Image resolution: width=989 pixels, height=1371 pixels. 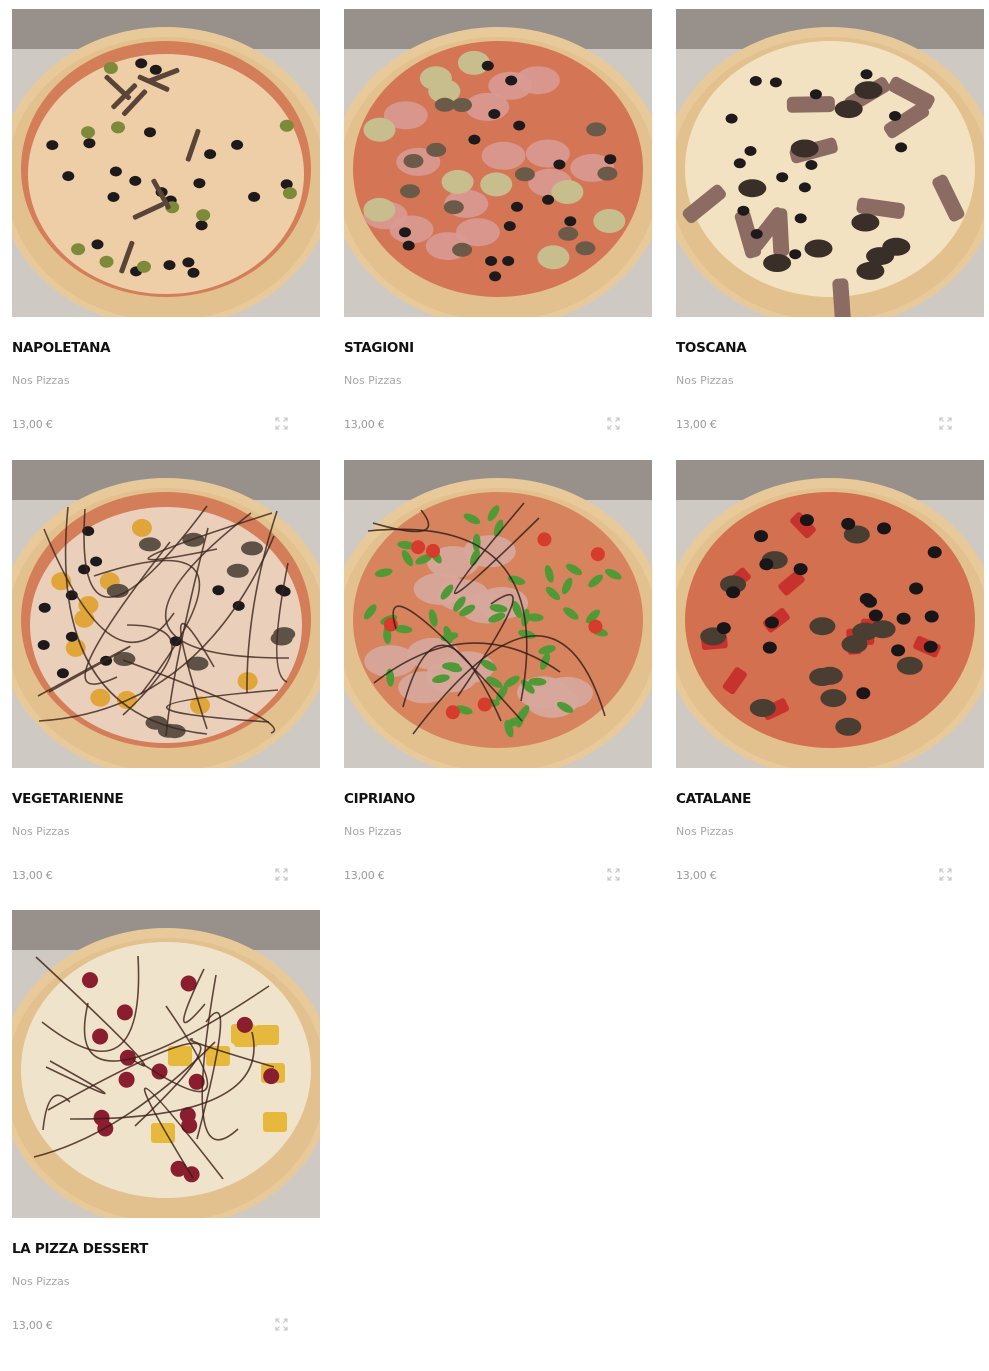 I want to click on product-title: STAGIONI, so click(x=379, y=348).